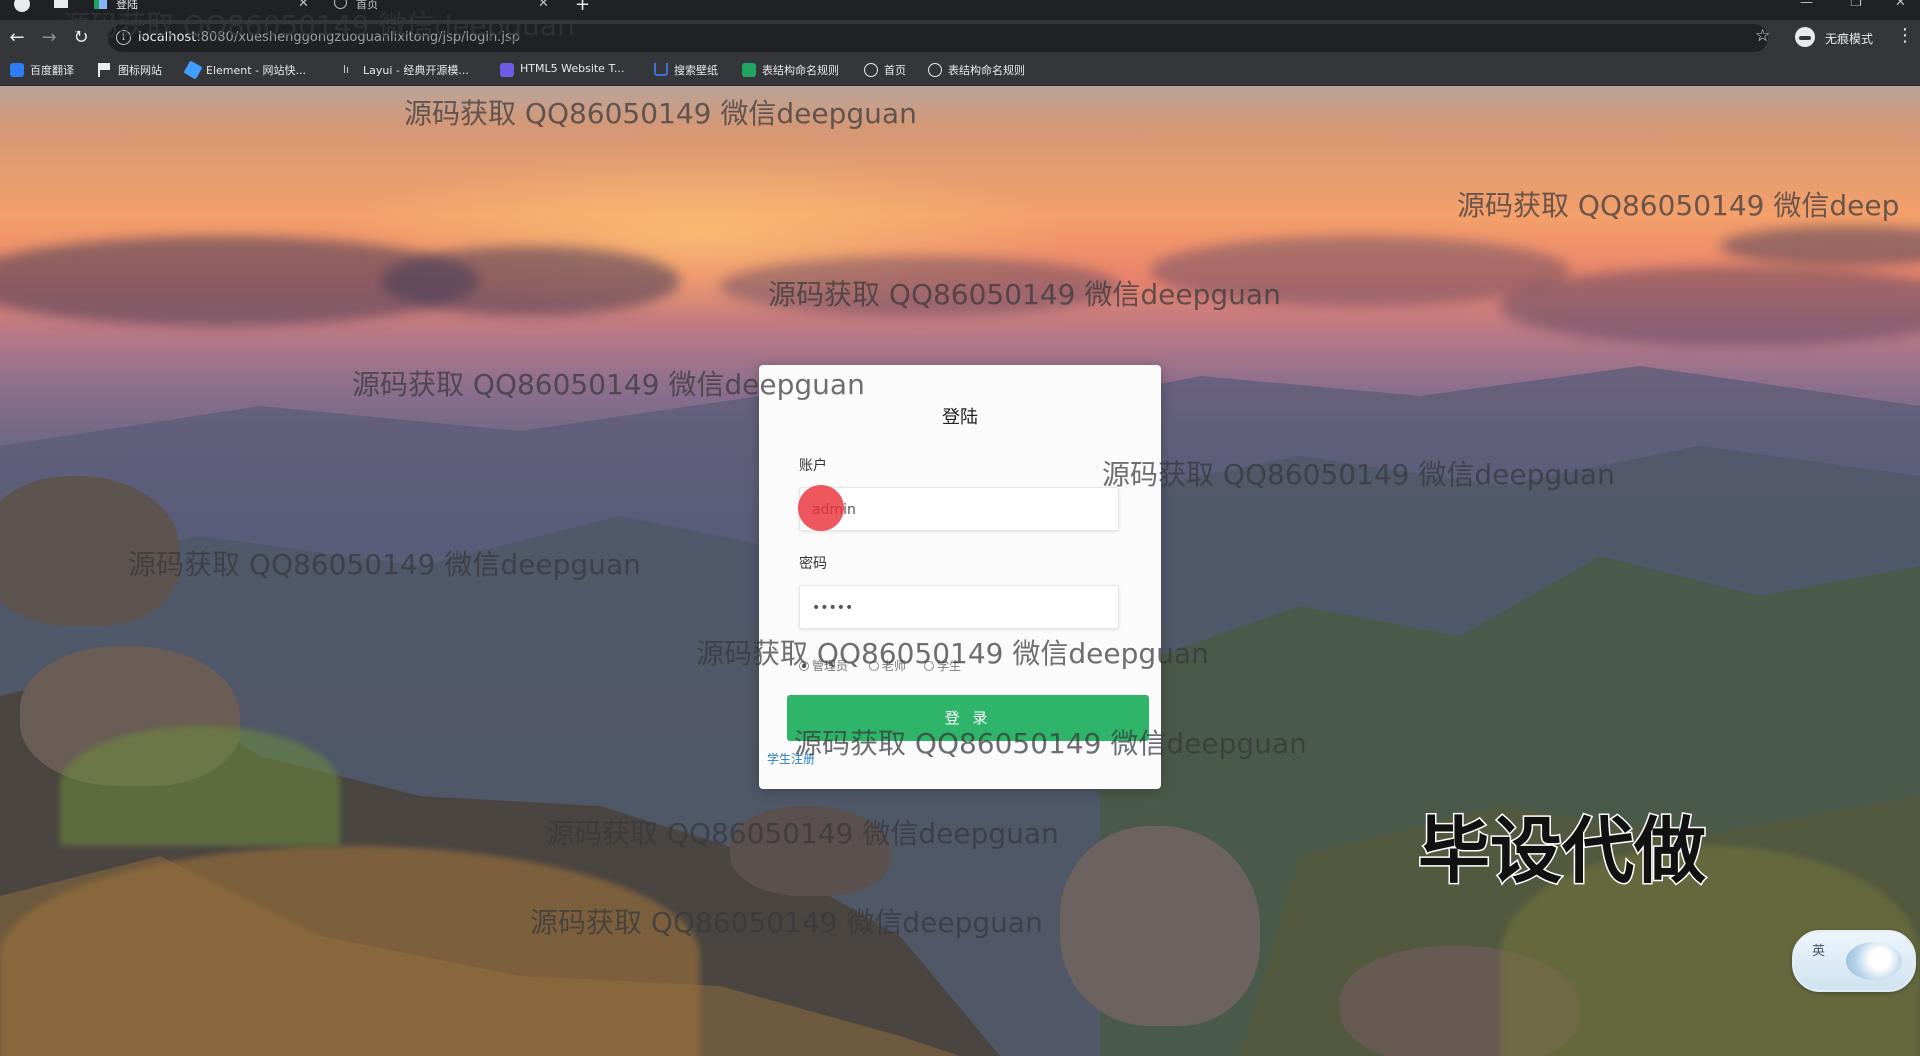  I want to click on element-icon, so click(193, 70).